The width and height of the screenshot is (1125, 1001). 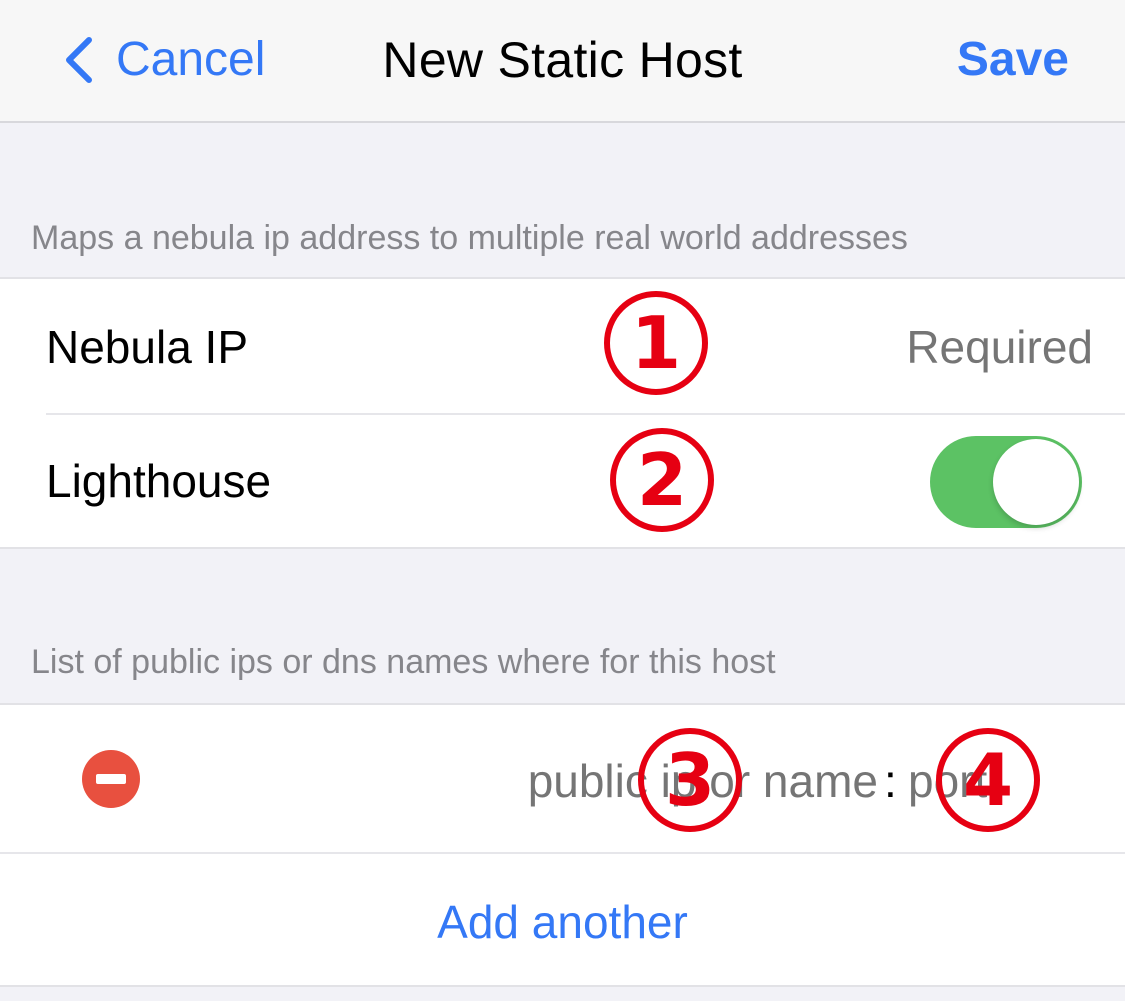 I want to click on navigation-bar: Cancel New Static Host Save, so click(x=562, y=61).